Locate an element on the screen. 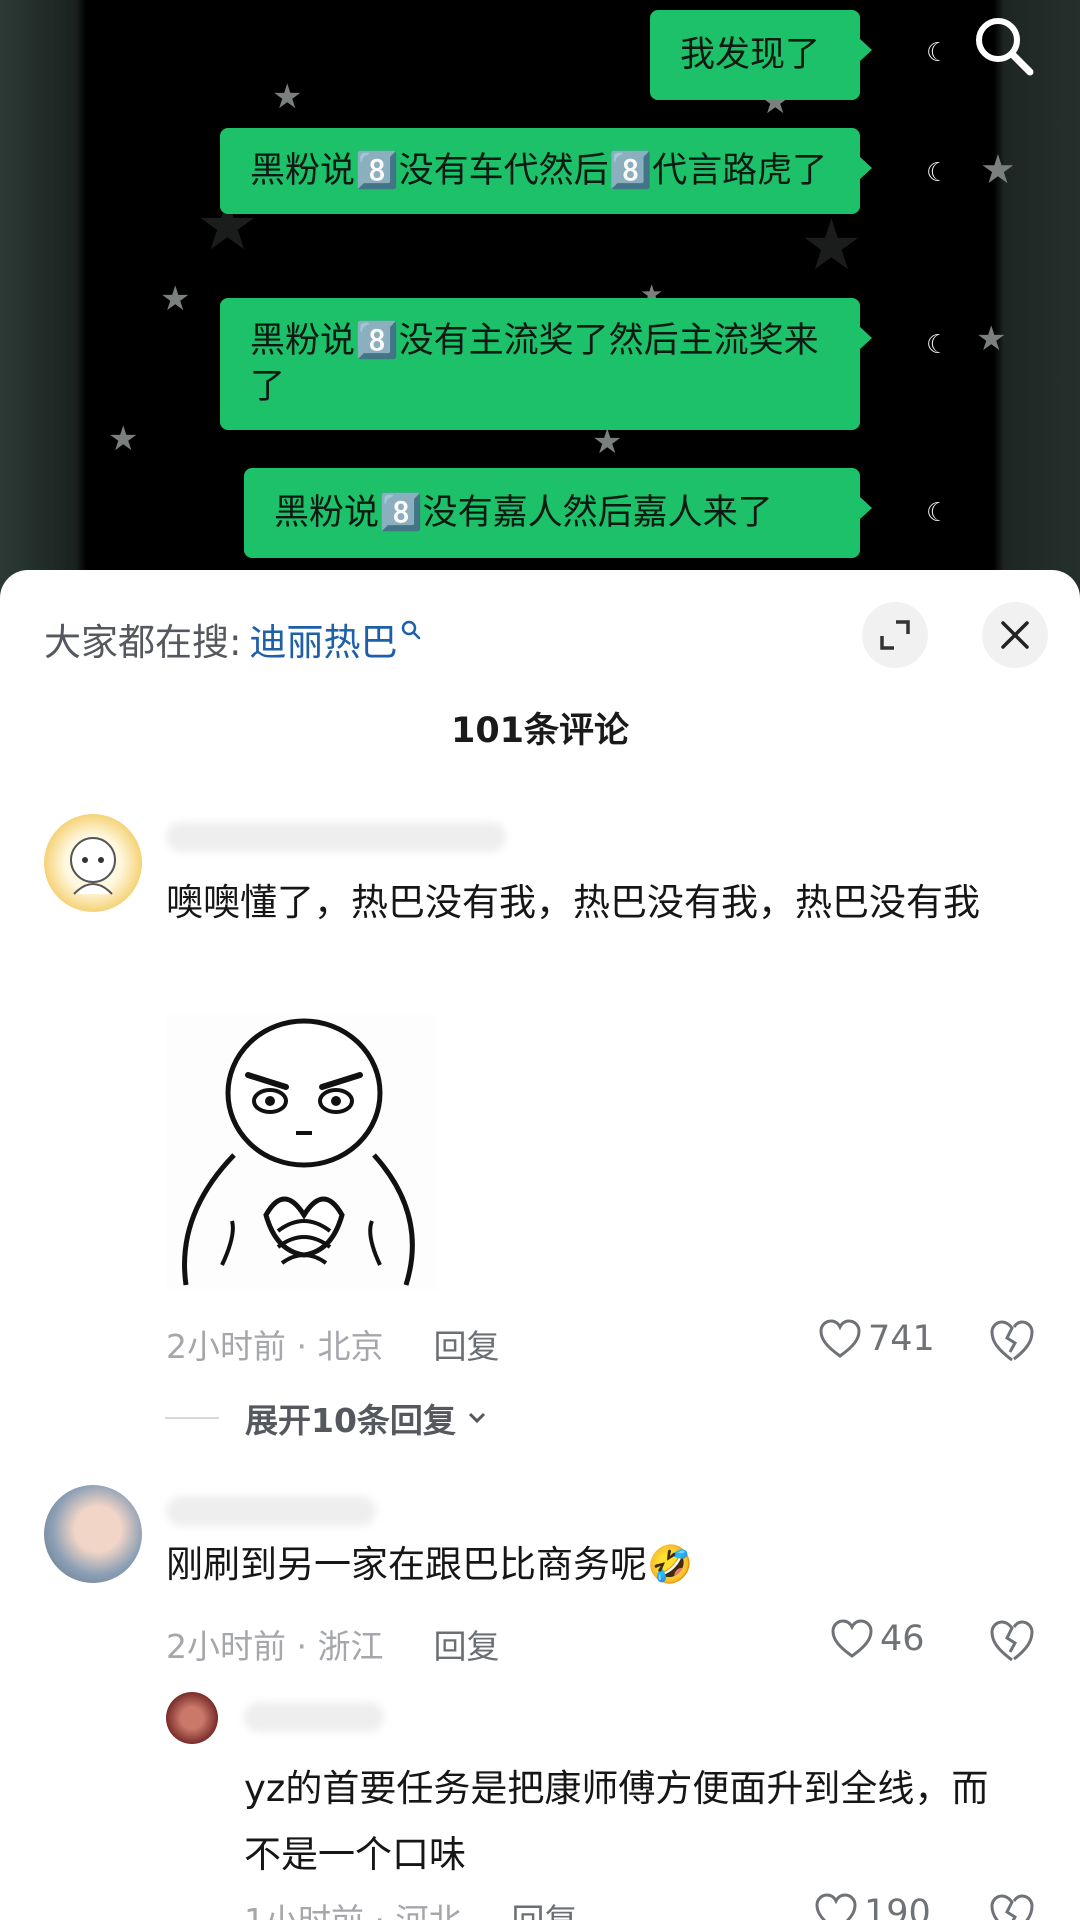 The width and height of the screenshot is (1080, 1920). expand-replies-button: 展开10条回复 is located at coordinates (327, 1418).